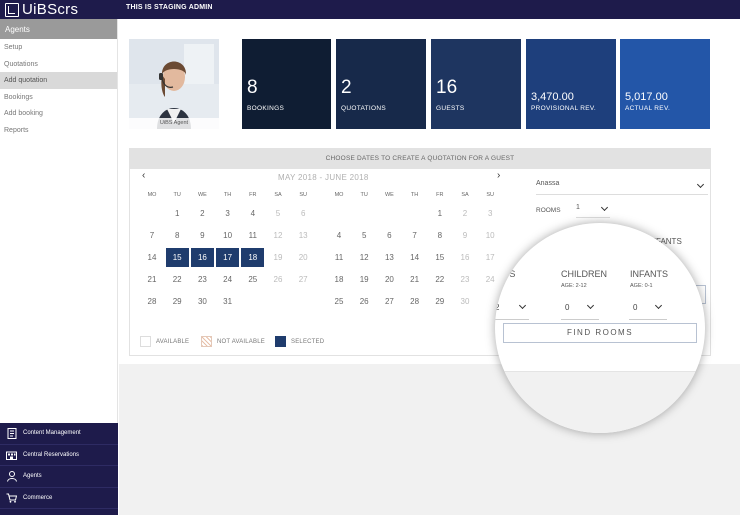  Describe the element at coordinates (143, 175) in the screenshot. I see `prev-month-button: ‹` at that location.